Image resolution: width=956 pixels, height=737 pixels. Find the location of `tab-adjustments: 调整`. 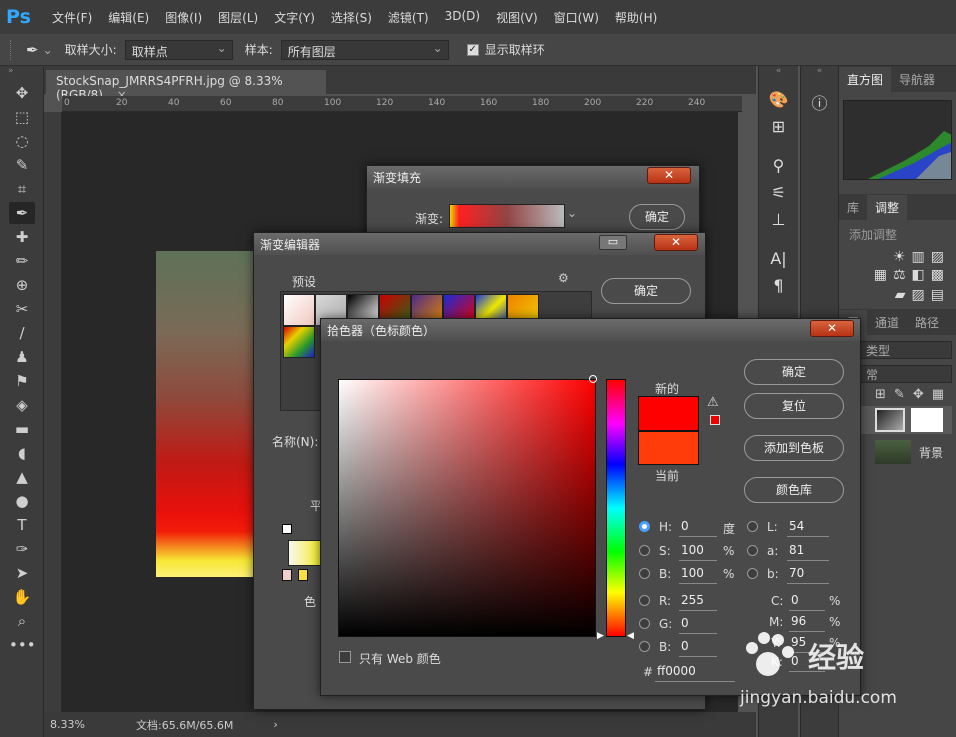

tab-adjustments: 调整 is located at coordinates (887, 207).